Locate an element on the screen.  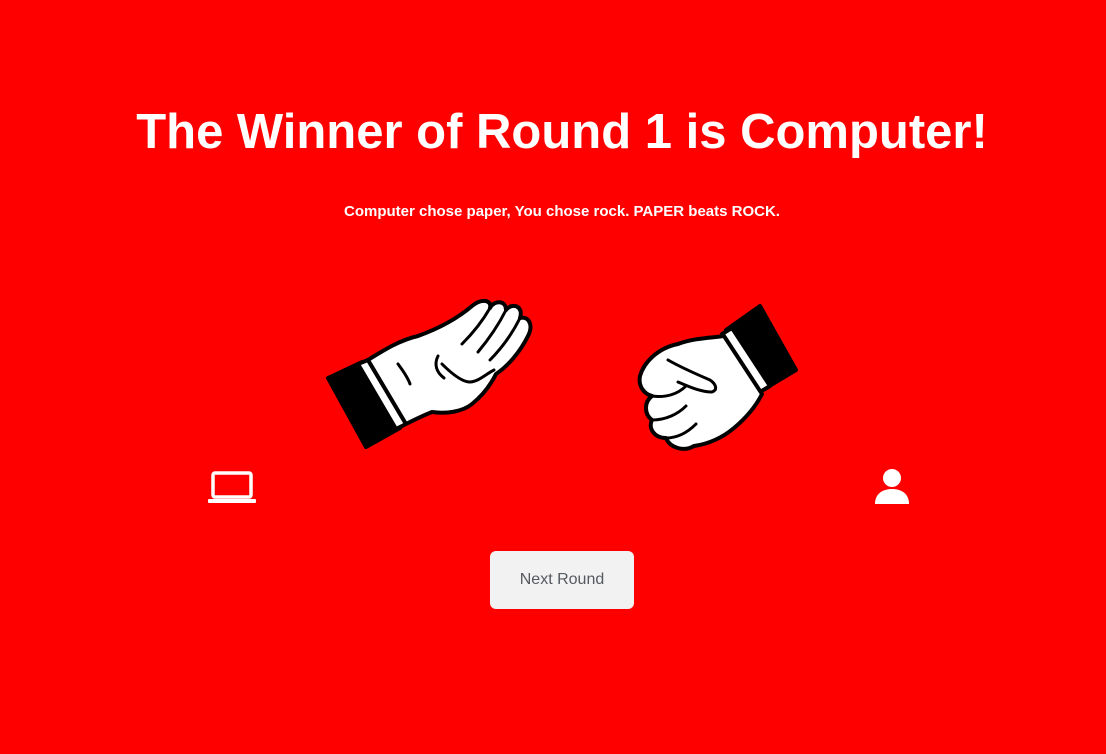
user-icon is located at coordinates (892, 487).